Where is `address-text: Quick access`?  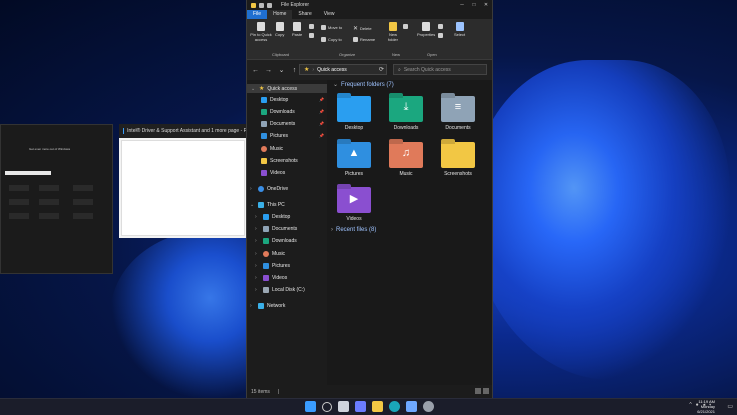
address-text: Quick access is located at coordinates (332, 70).